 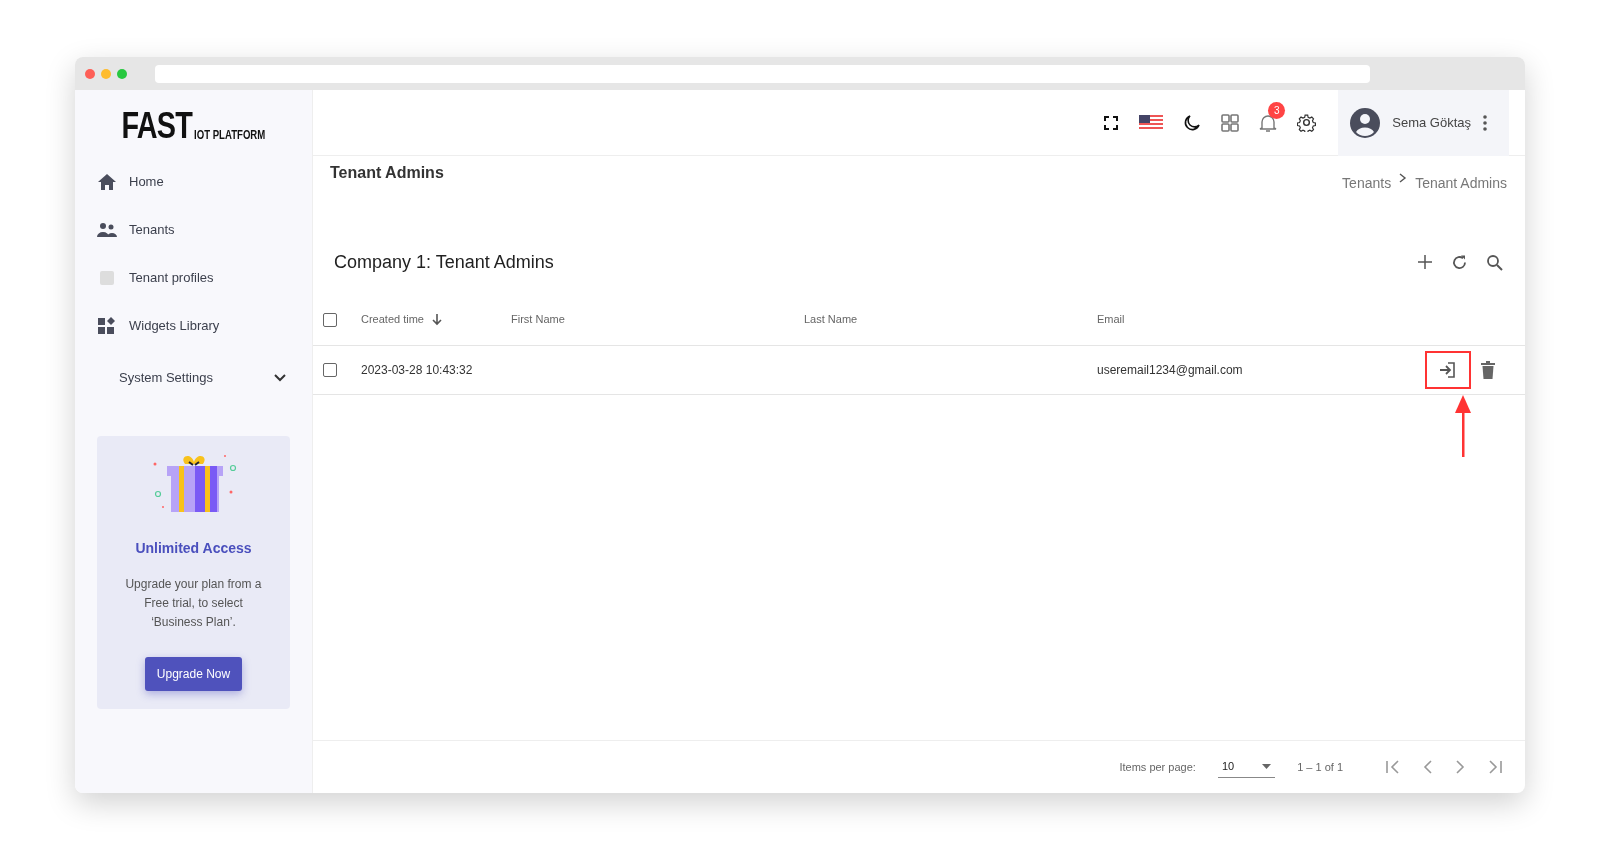 What do you see at coordinates (193, 278) in the screenshot?
I see `sidebar-item: Tenant profiles` at bounding box center [193, 278].